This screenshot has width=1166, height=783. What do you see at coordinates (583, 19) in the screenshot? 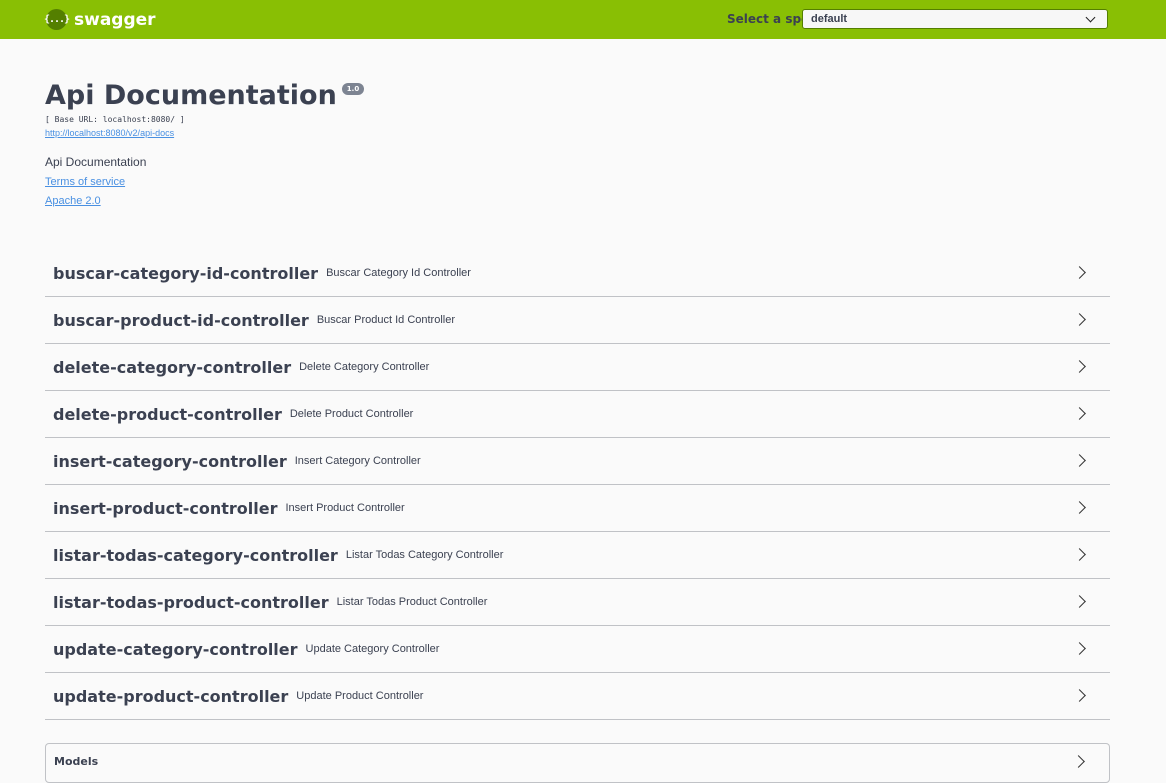
I see `topbar: {...} swagger Select a spec default` at bounding box center [583, 19].